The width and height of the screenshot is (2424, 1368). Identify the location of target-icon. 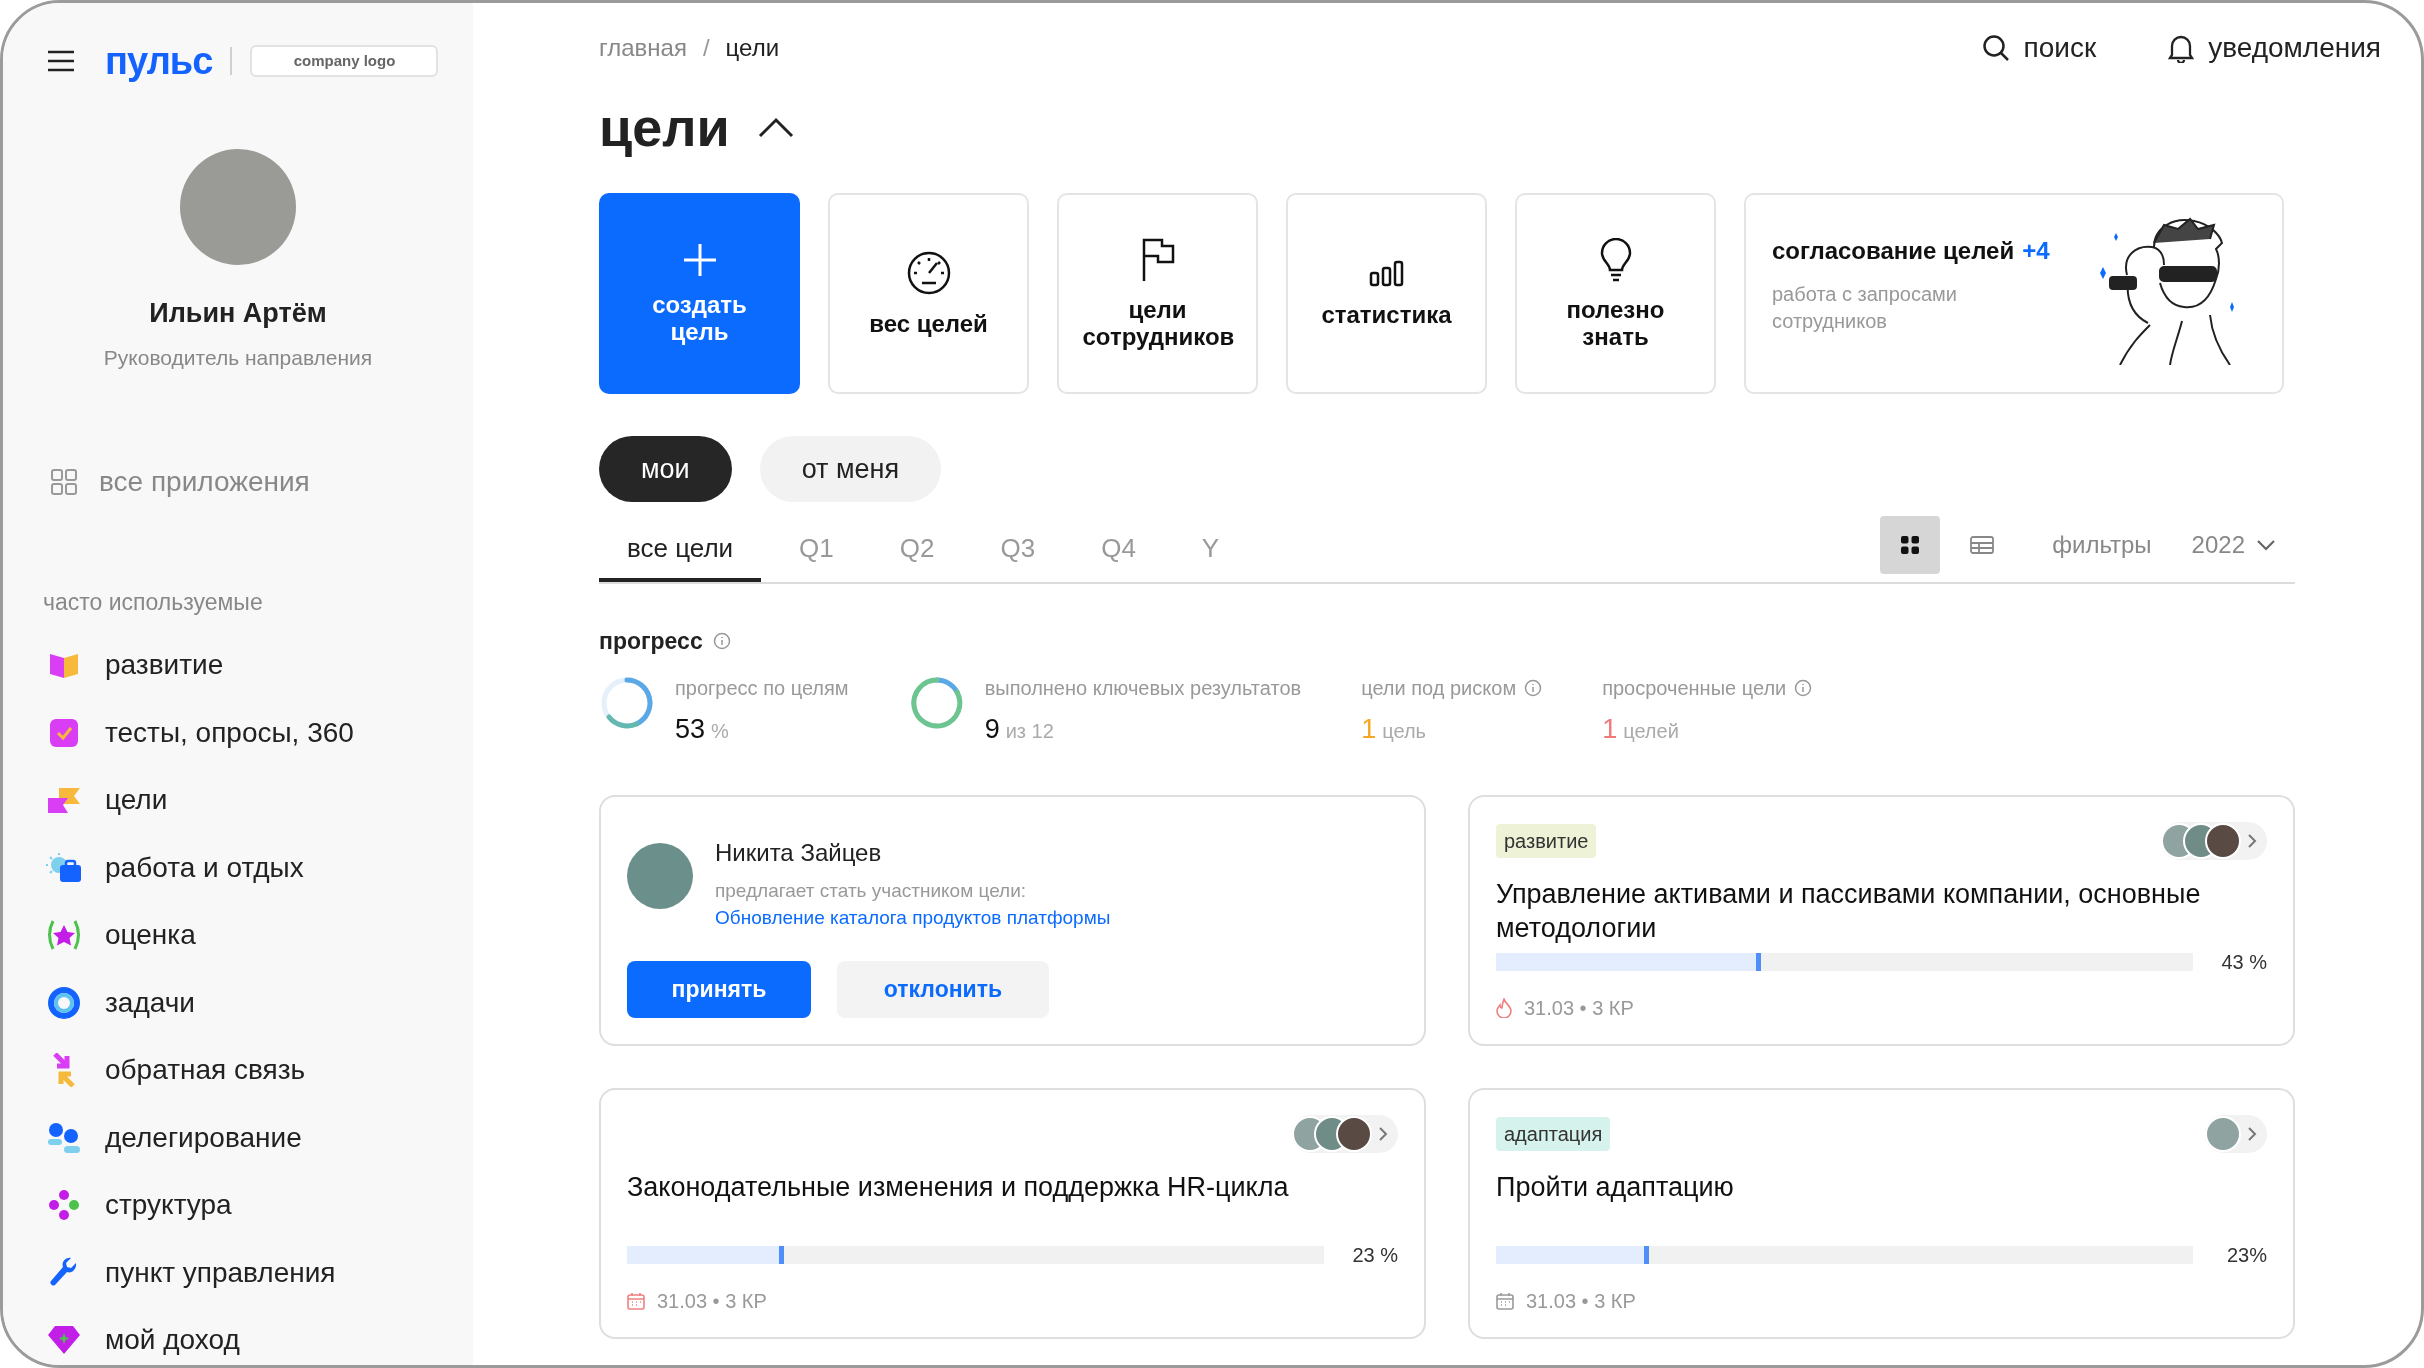
(64, 1002).